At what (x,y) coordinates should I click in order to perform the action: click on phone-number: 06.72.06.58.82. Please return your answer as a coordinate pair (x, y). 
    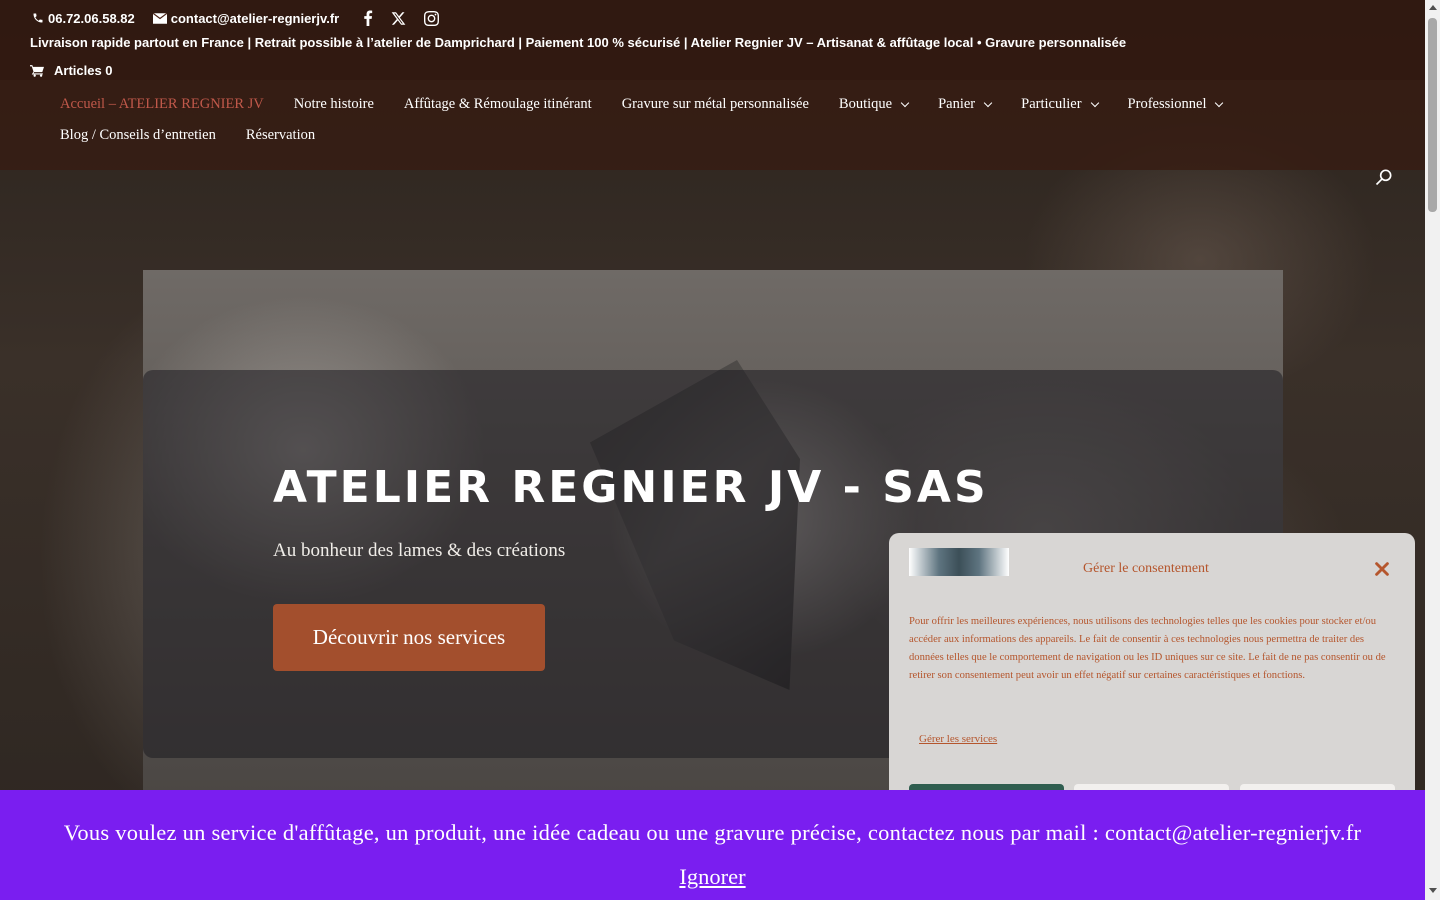
    Looking at the image, I should click on (91, 18).